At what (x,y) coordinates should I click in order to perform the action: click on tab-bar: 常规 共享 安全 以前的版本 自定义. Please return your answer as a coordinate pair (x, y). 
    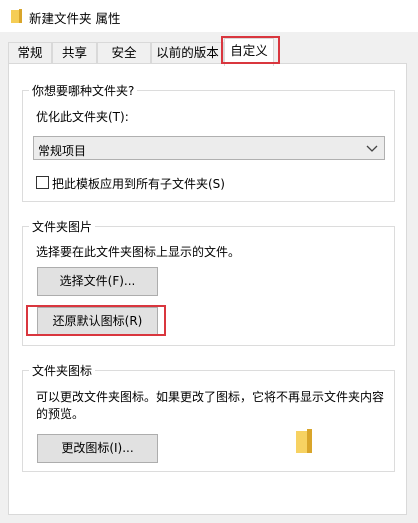
    Looking at the image, I should click on (209, 49).